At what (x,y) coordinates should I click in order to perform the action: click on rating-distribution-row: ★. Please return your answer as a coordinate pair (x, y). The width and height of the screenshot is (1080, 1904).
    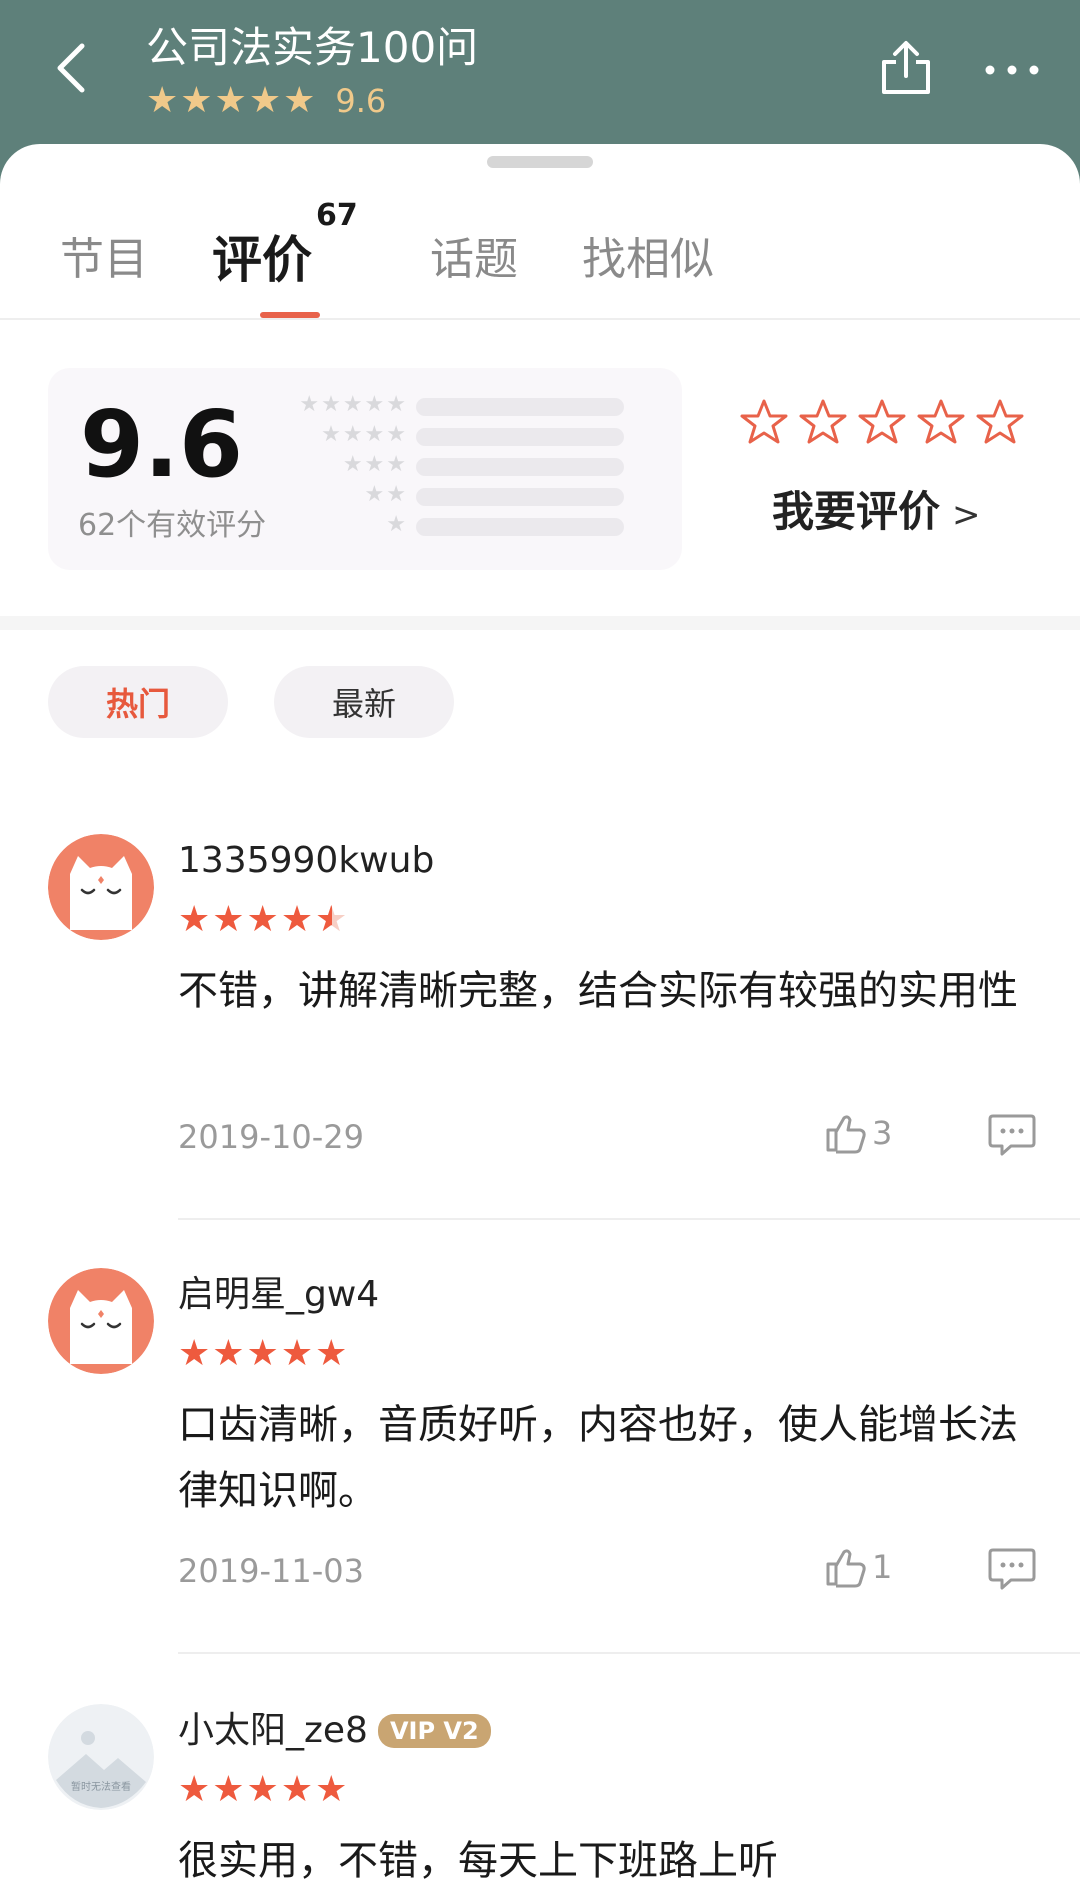
    Looking at the image, I should click on (480, 525).